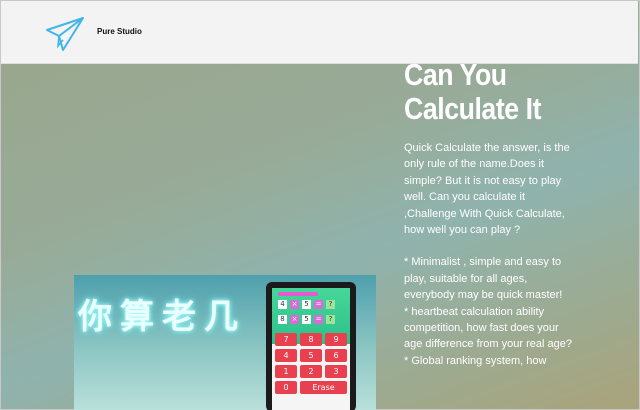 This screenshot has width=640, height=410. I want to click on key-2: 2, so click(311, 371).